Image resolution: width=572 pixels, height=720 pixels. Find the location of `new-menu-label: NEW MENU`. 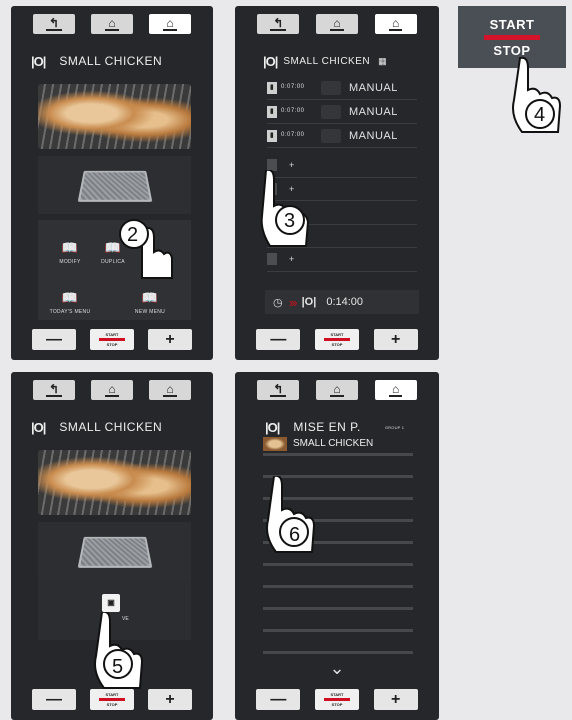

new-menu-label: NEW MENU is located at coordinates (150, 312).